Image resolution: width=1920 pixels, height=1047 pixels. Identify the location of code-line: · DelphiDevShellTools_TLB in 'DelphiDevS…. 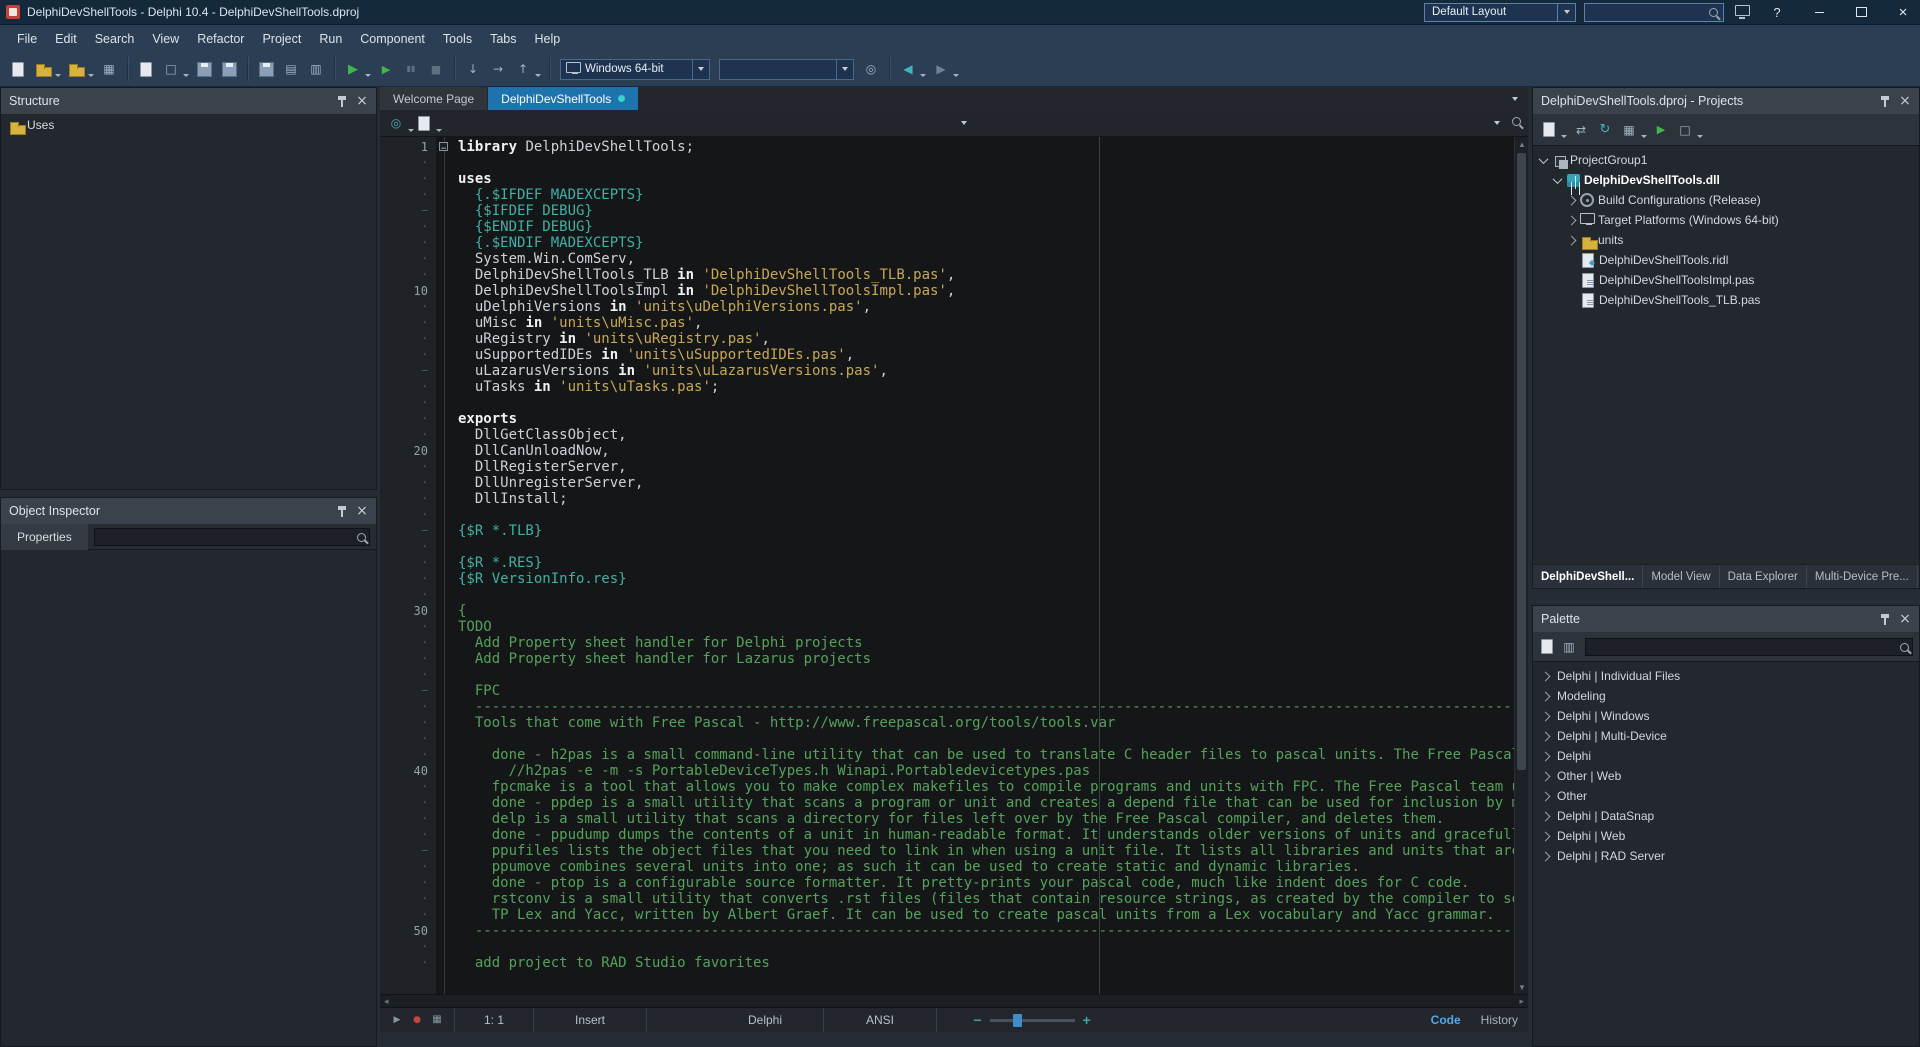
(947, 275).